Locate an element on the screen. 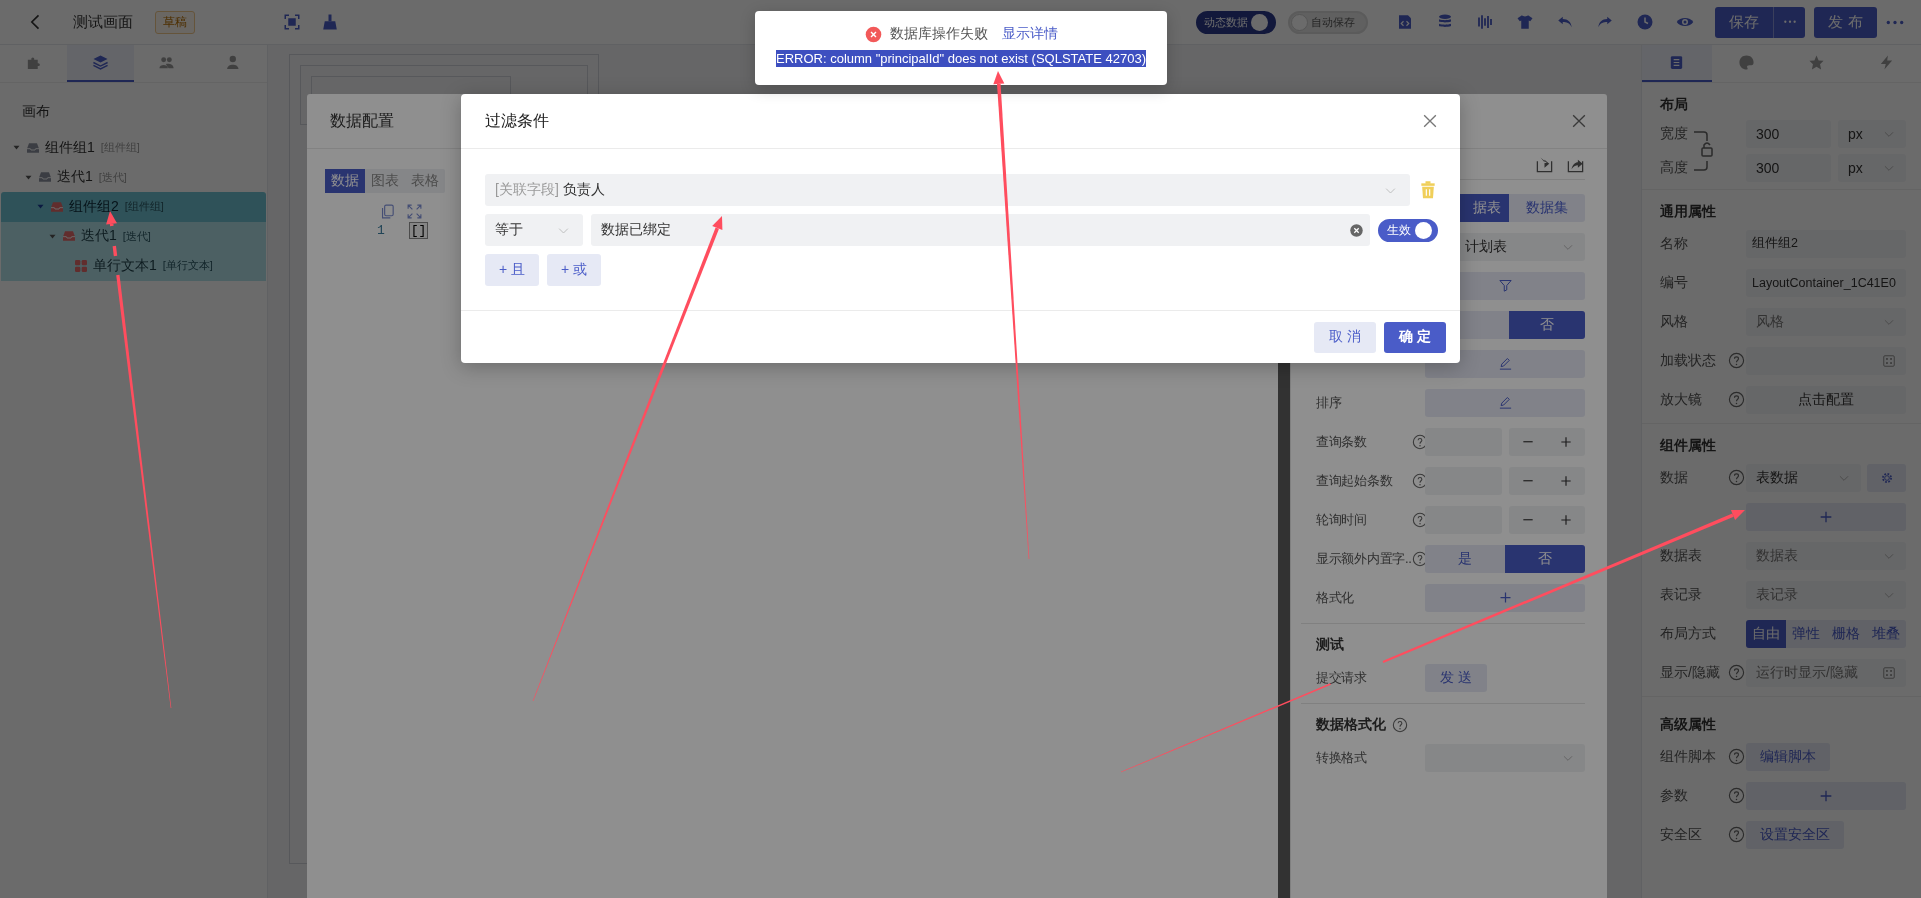 This screenshot has width=1921, height=898. tree-item-label: 组件组1 is located at coordinates (70, 147).